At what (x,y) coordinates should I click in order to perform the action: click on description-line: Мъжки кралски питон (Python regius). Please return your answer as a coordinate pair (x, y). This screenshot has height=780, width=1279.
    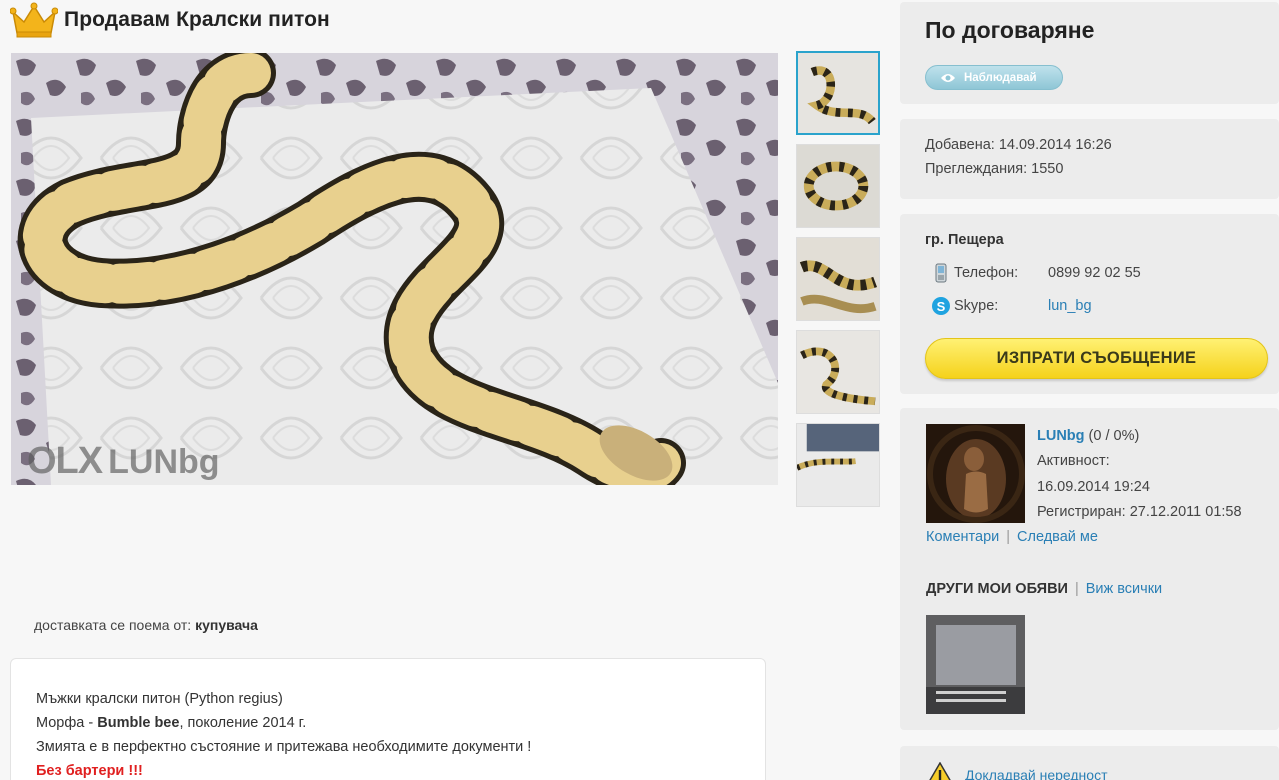
    Looking at the image, I should click on (159, 699).